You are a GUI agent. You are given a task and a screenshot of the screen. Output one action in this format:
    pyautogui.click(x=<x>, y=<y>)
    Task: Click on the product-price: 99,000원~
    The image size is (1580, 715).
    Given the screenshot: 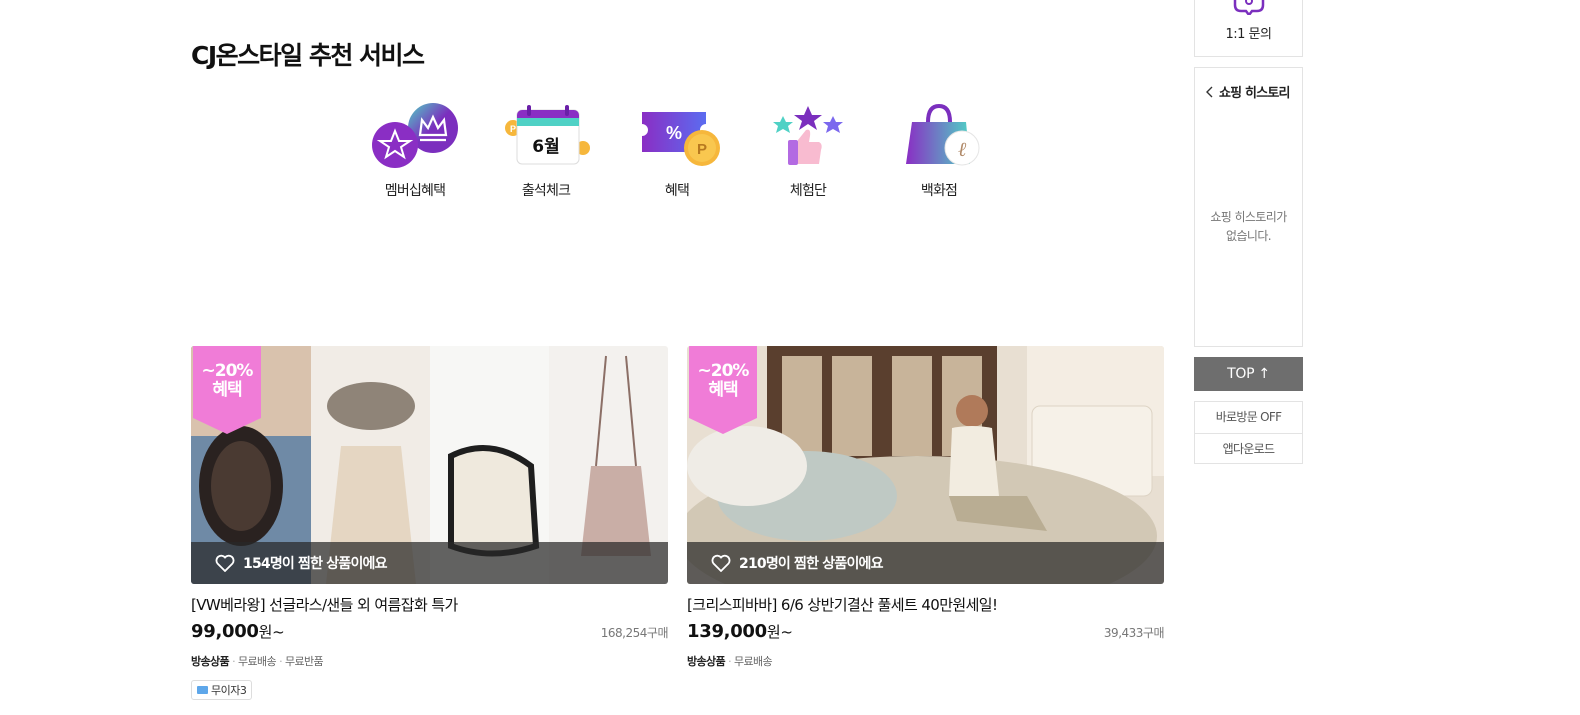 What is the action you would take?
    pyautogui.click(x=238, y=631)
    